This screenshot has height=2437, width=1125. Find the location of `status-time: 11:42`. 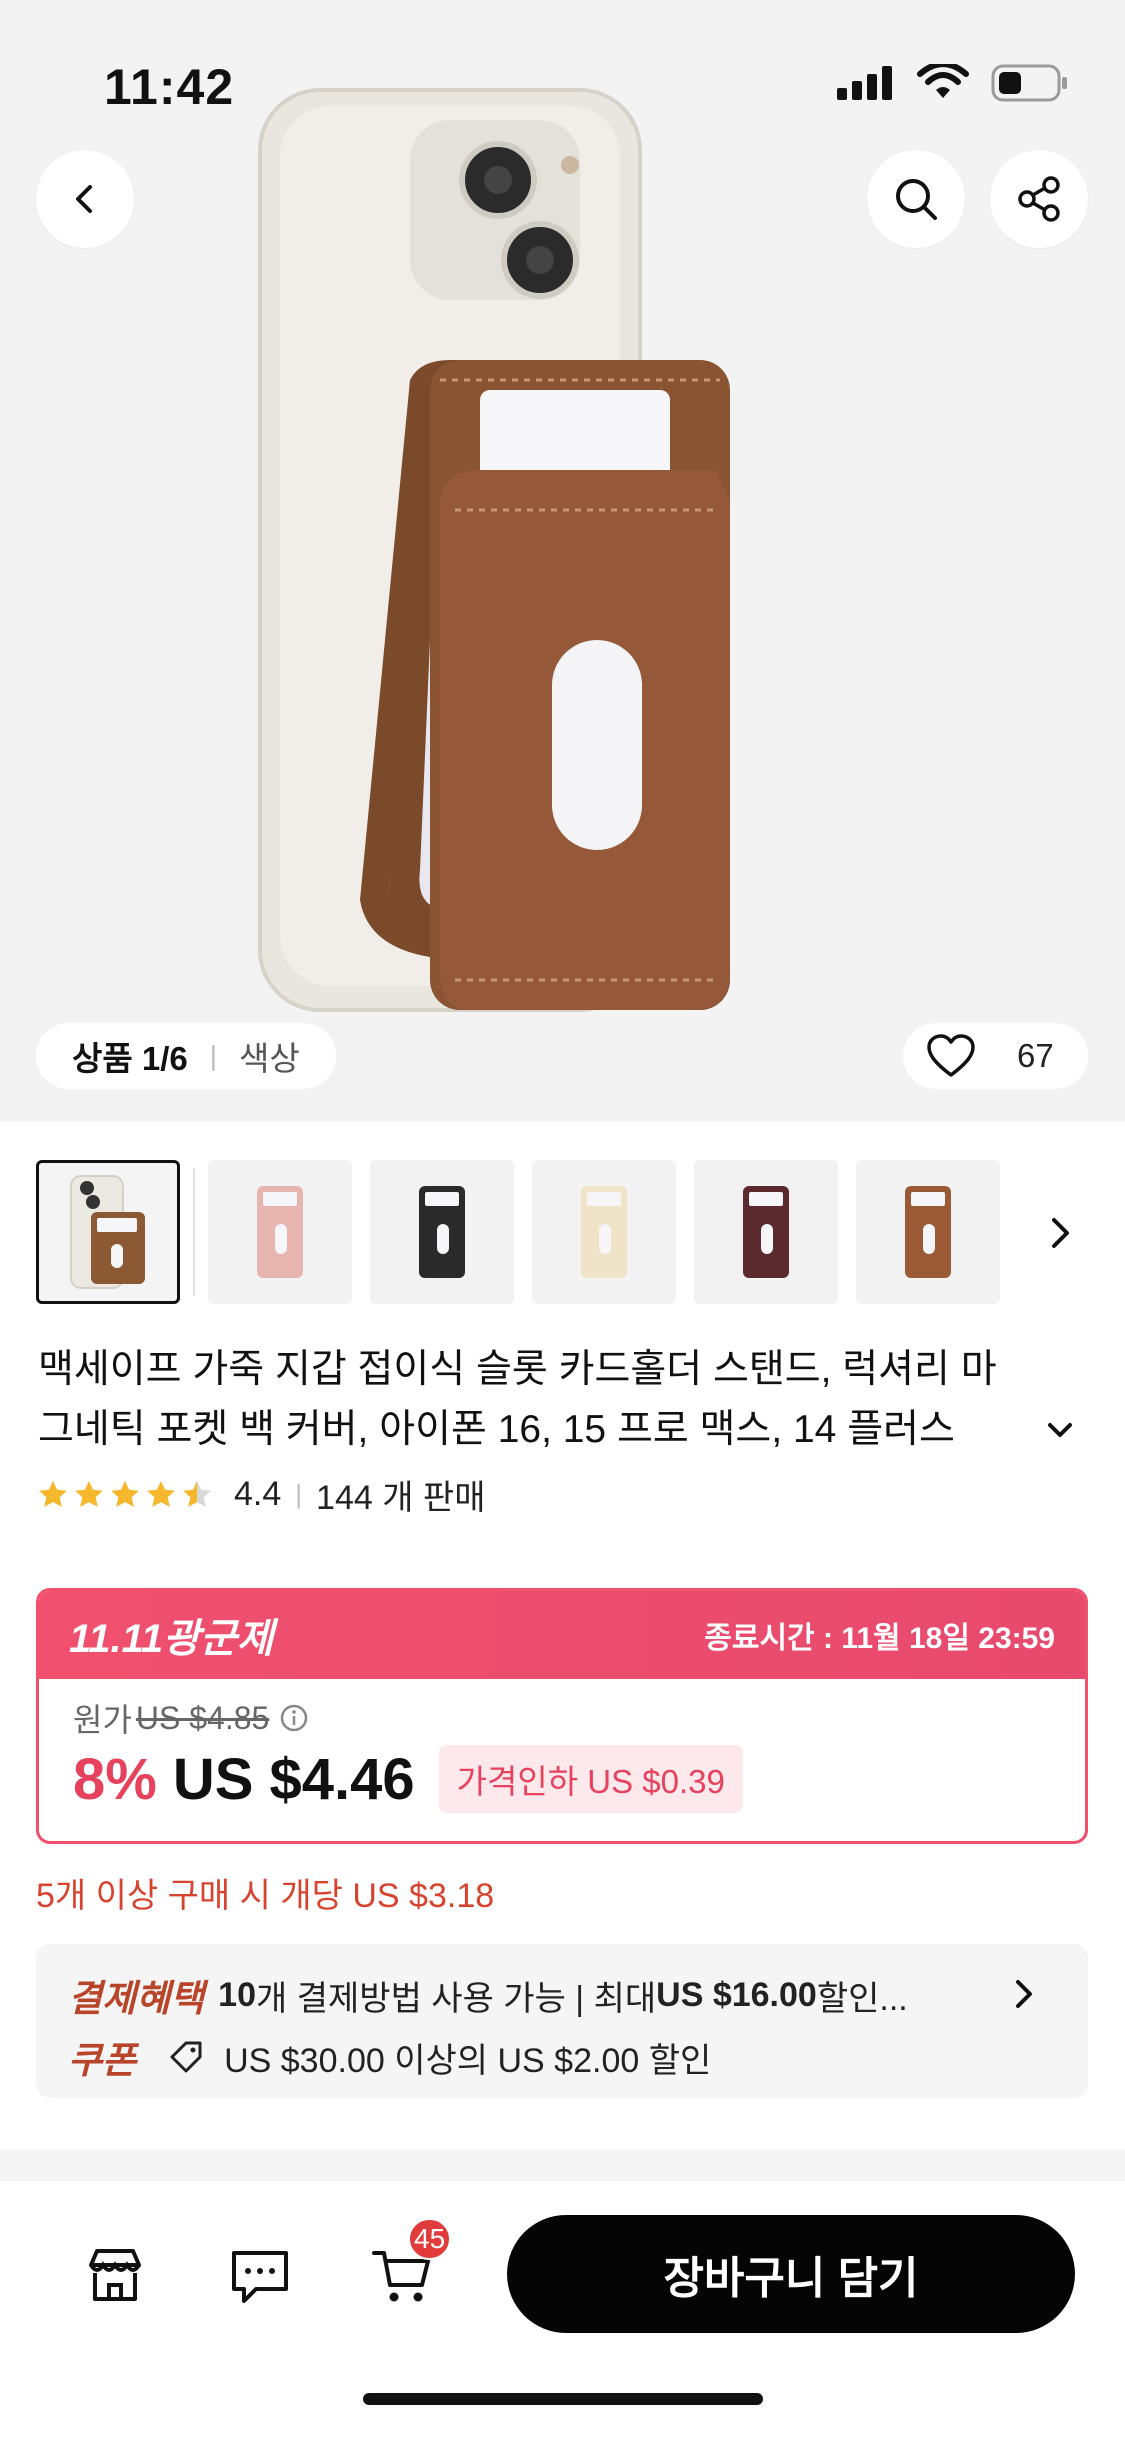

status-time: 11:42 is located at coordinates (169, 87).